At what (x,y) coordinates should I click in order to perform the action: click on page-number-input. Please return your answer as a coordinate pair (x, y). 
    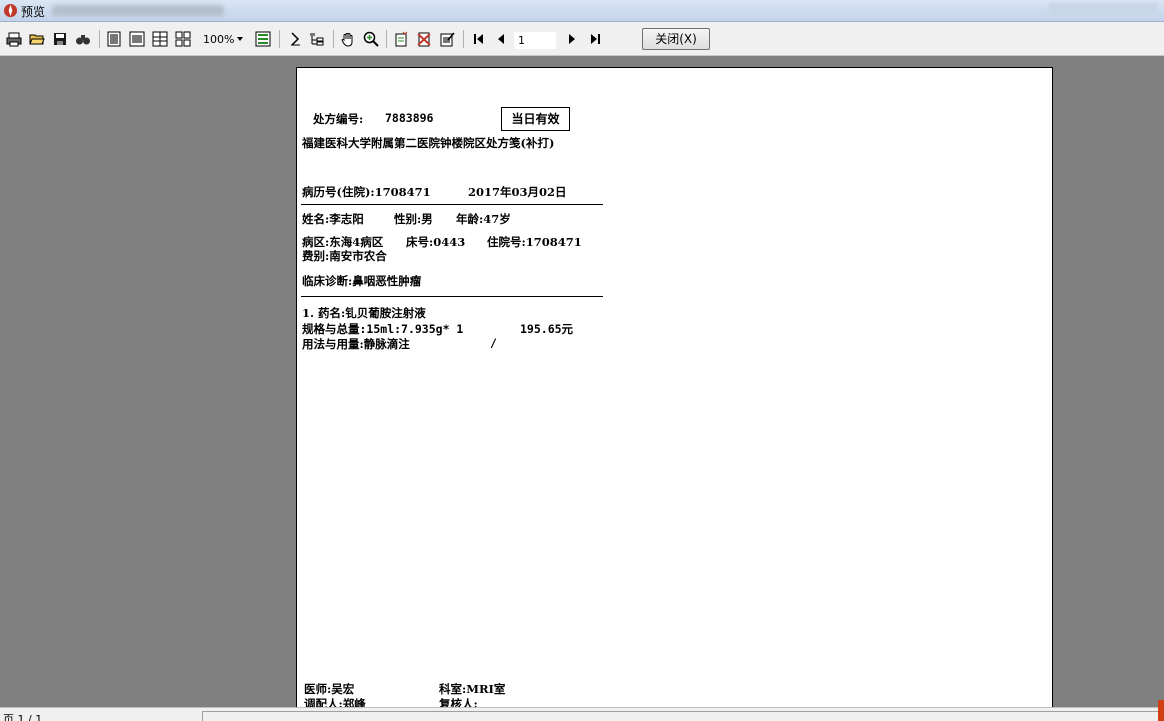
    Looking at the image, I should click on (535, 40).